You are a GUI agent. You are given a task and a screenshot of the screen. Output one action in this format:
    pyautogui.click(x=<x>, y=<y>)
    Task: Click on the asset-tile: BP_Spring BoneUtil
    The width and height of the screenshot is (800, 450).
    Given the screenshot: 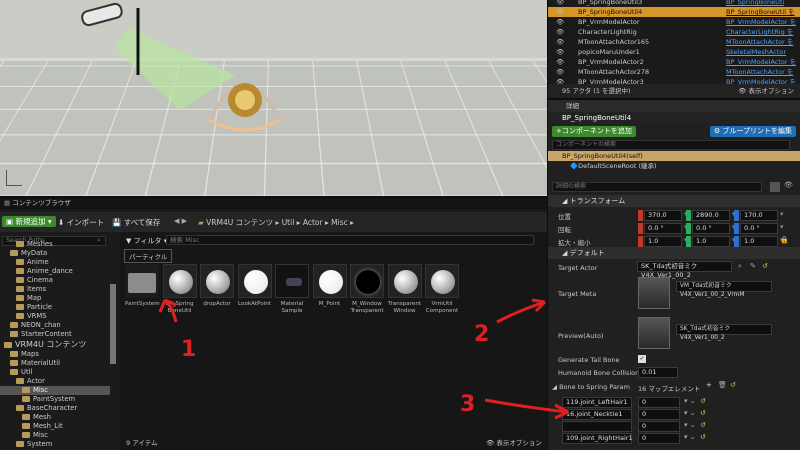 What is the action you would take?
    pyautogui.click(x=180, y=289)
    